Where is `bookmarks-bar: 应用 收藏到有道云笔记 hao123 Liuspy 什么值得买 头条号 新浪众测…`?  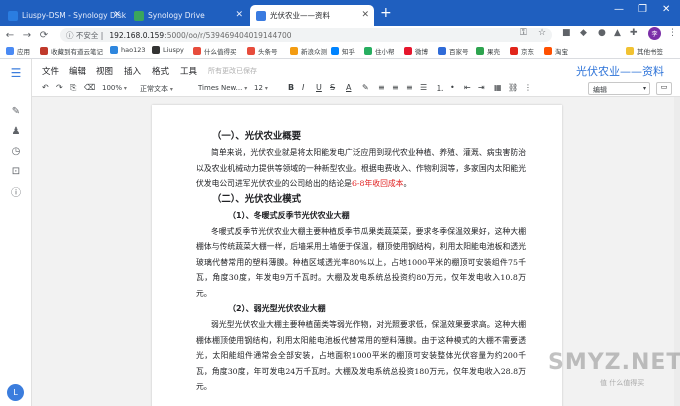
bookmarks-bar: 应用 收藏到有道云笔记 hao123 Liuspy 什么值得买 头条号 新浪众测… is located at coordinates (340, 51).